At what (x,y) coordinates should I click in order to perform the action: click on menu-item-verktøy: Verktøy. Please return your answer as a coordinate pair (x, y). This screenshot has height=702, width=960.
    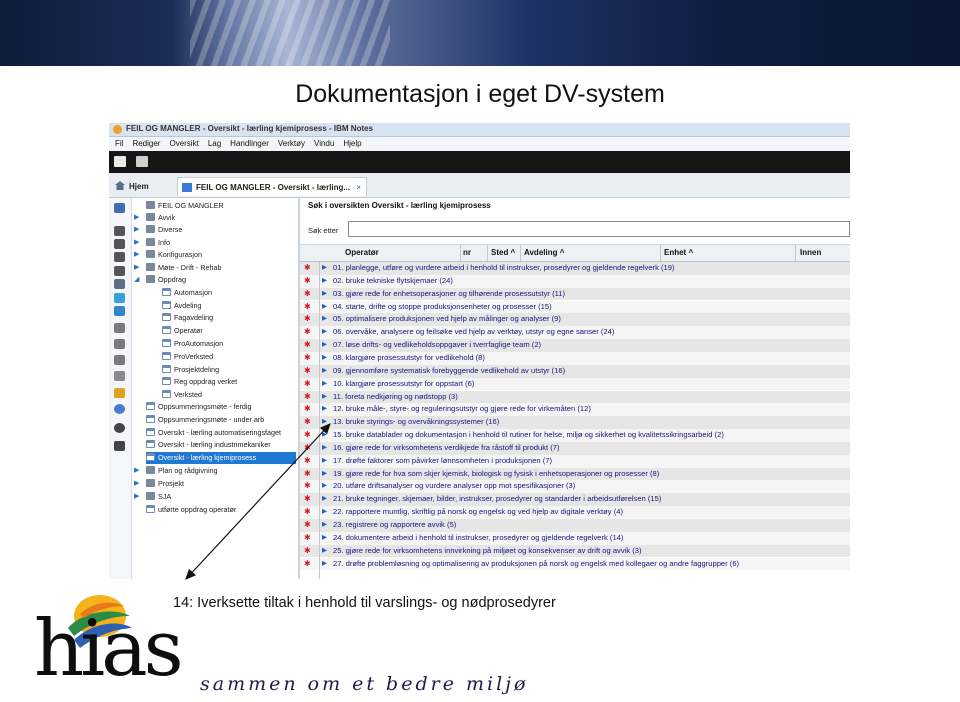
    Looking at the image, I should click on (291, 144).